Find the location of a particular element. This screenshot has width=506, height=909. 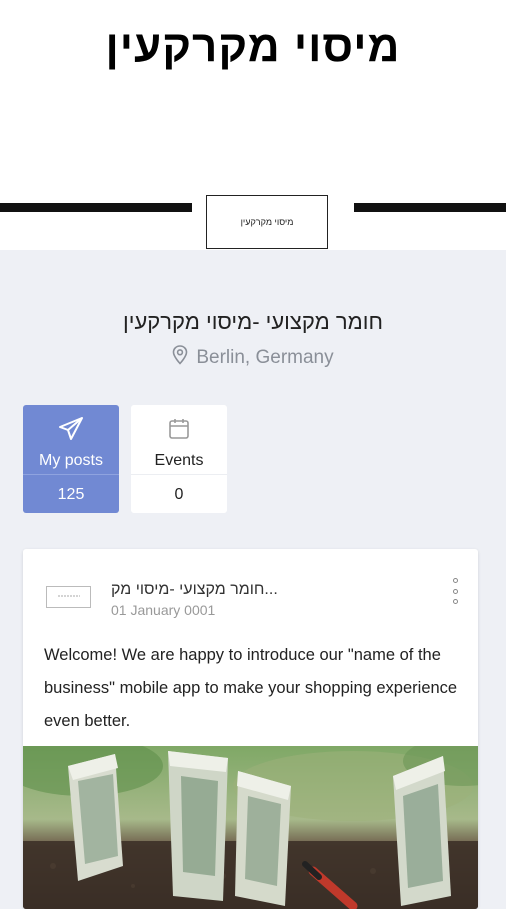

cover-divider-right is located at coordinates (430, 207).